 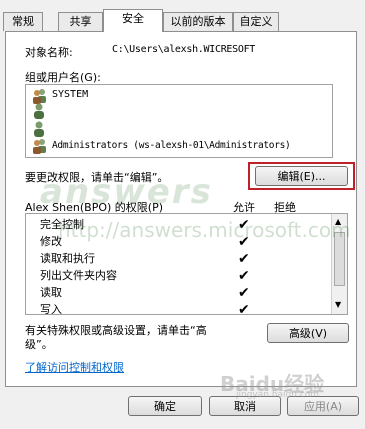 I want to click on ok-button: 确定, so click(x=165, y=406).